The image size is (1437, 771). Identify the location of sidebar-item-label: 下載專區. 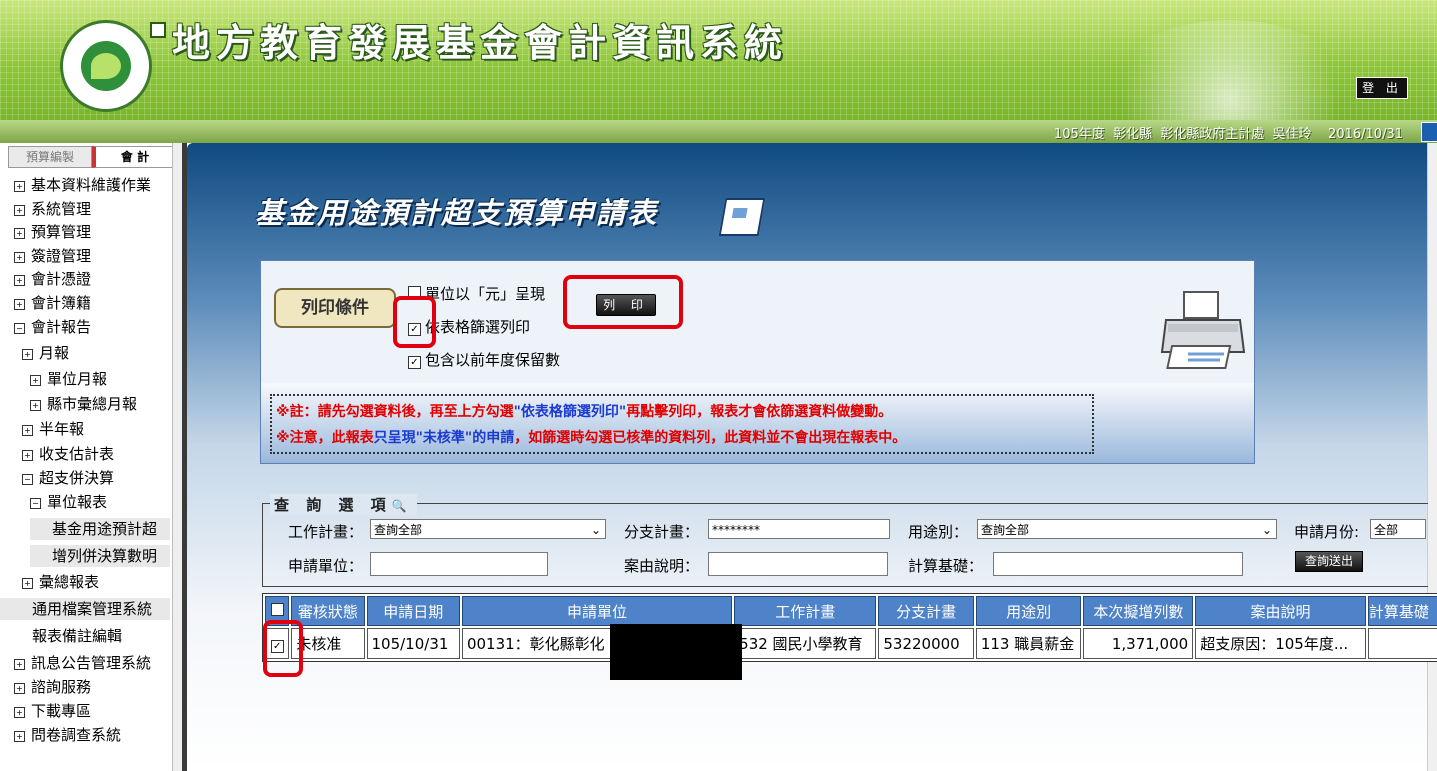
(61, 711).